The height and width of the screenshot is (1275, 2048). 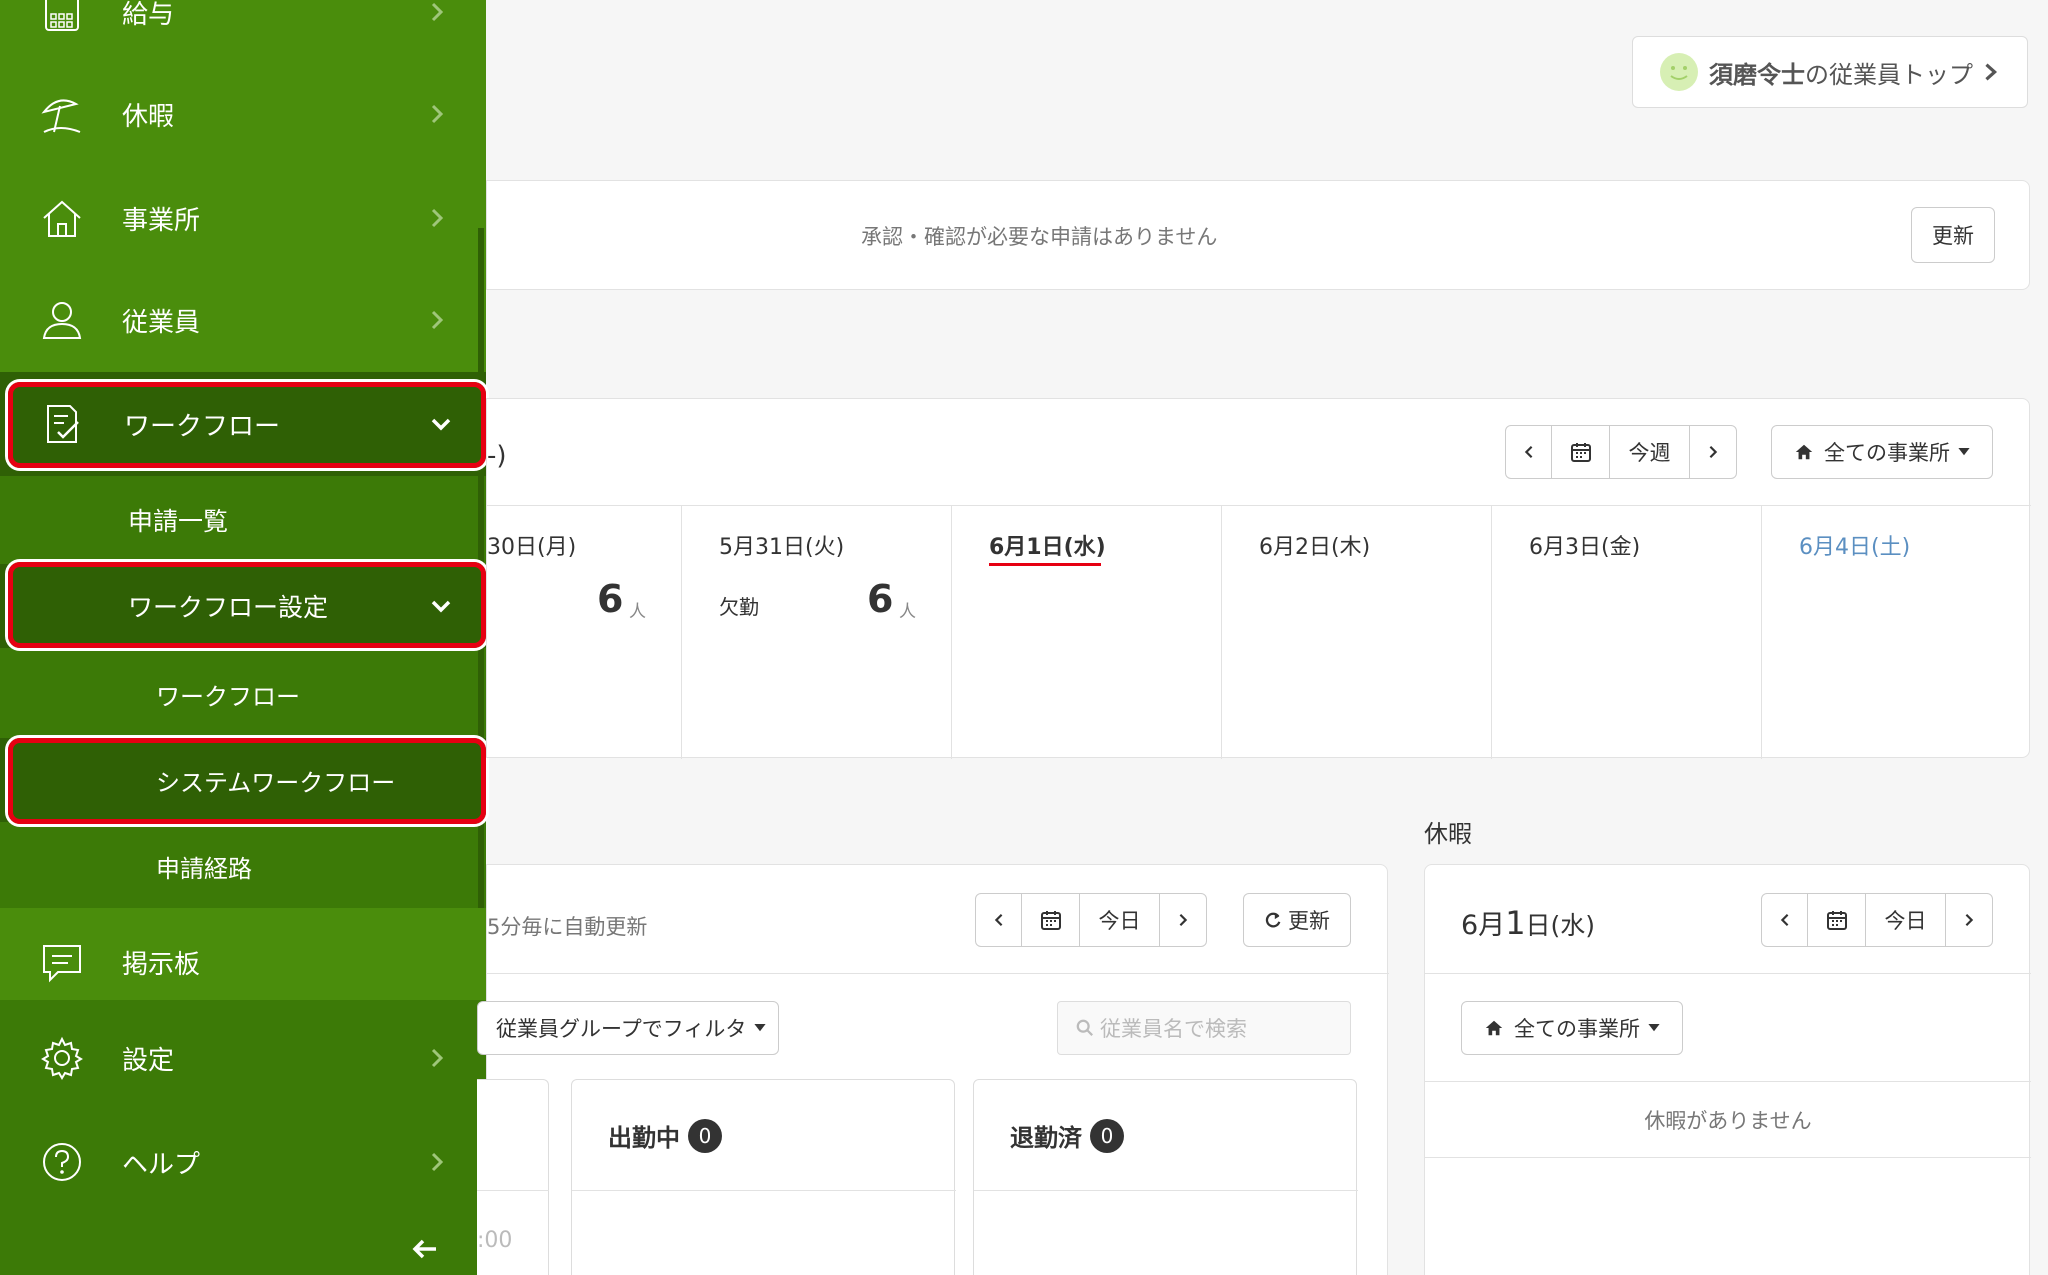 I want to click on submenu-label: ワークフロー, so click(x=228, y=696).